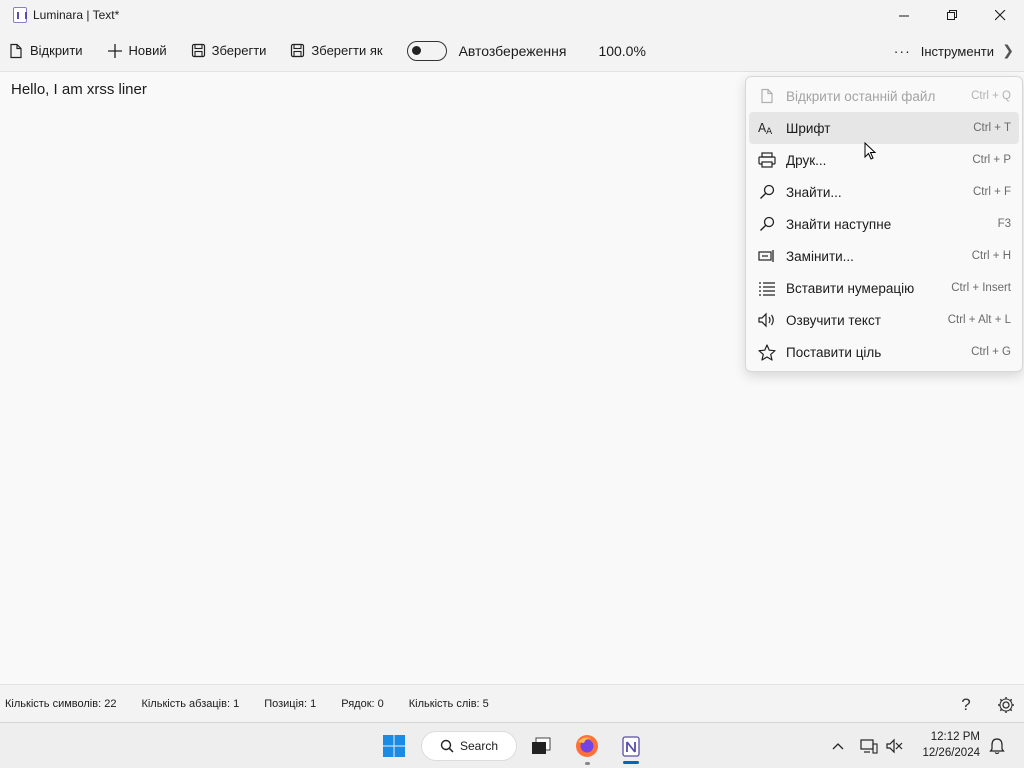 The height and width of the screenshot is (768, 1024). What do you see at coordinates (290, 703) in the screenshot?
I see `status-position: Позиція: 1` at bounding box center [290, 703].